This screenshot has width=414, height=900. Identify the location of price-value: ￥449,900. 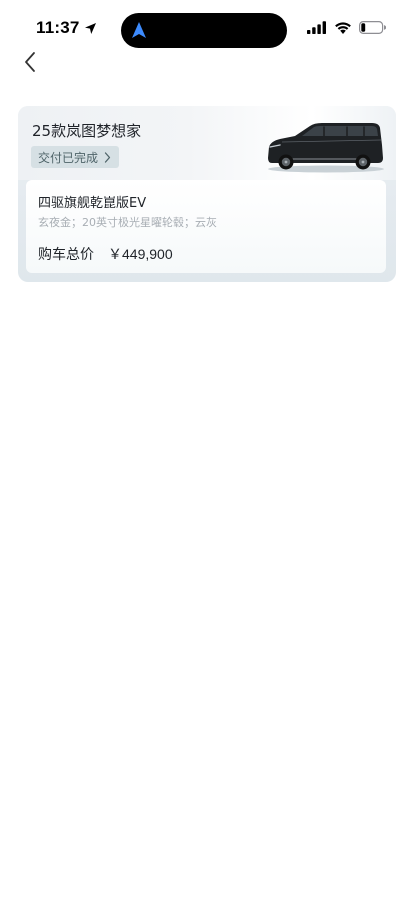
(140, 254).